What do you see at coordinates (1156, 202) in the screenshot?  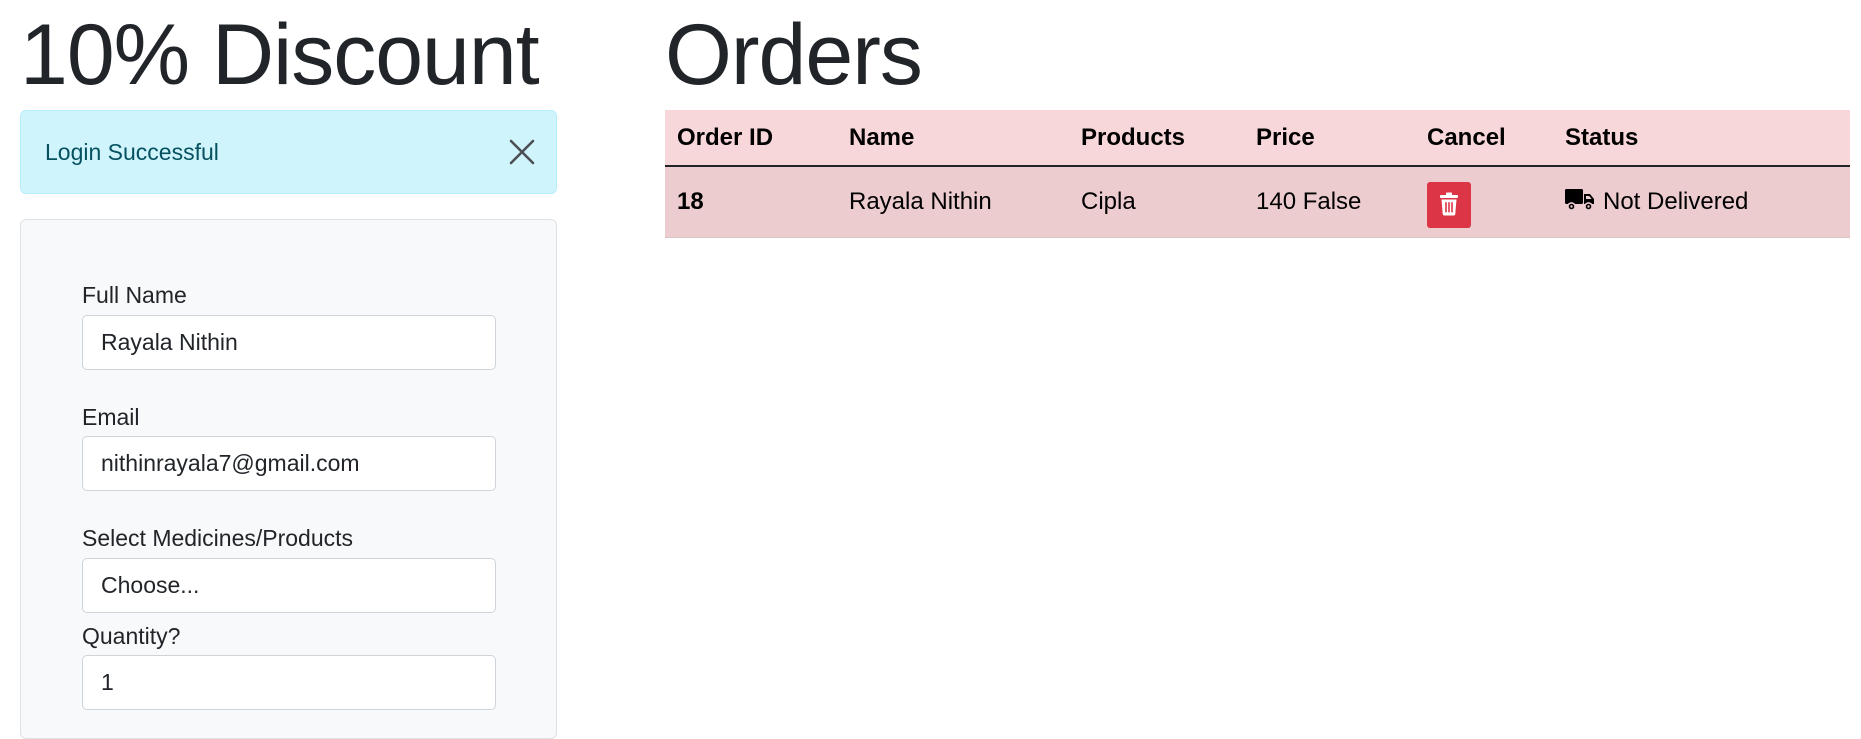 I see `order-products-cell: Cipla` at bounding box center [1156, 202].